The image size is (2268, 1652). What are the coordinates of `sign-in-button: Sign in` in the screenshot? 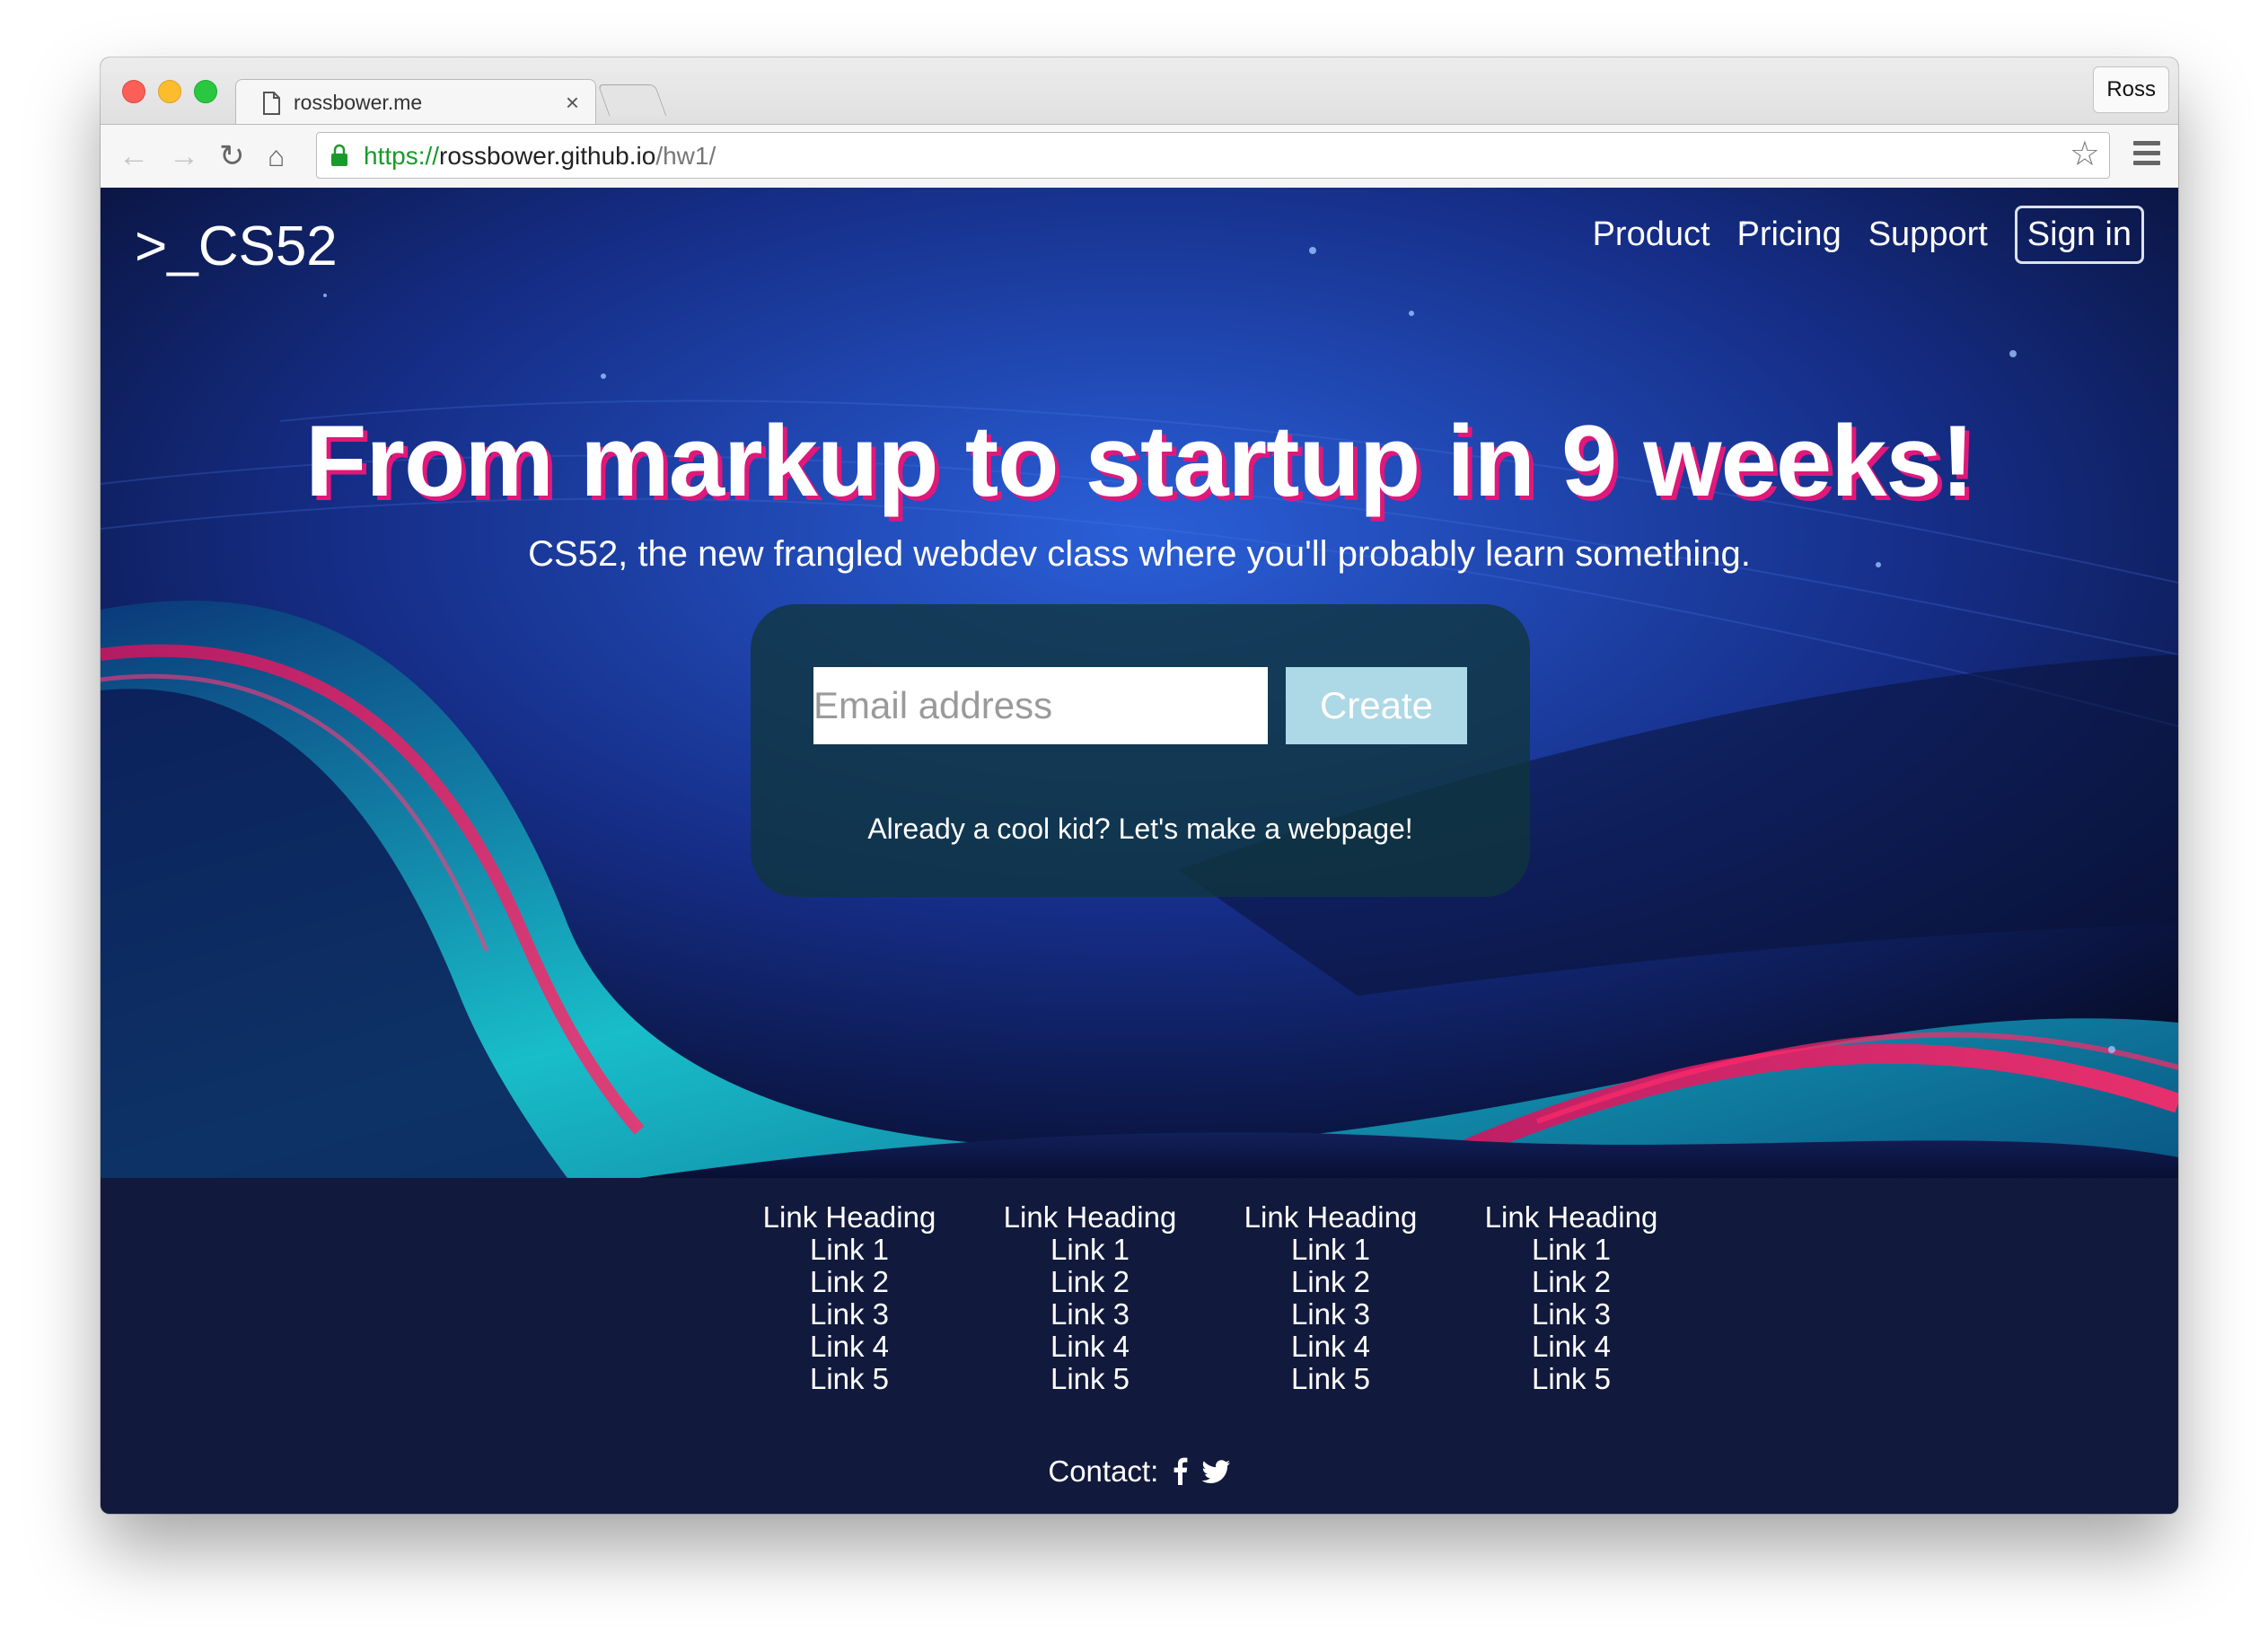 It's located at (2079, 235).